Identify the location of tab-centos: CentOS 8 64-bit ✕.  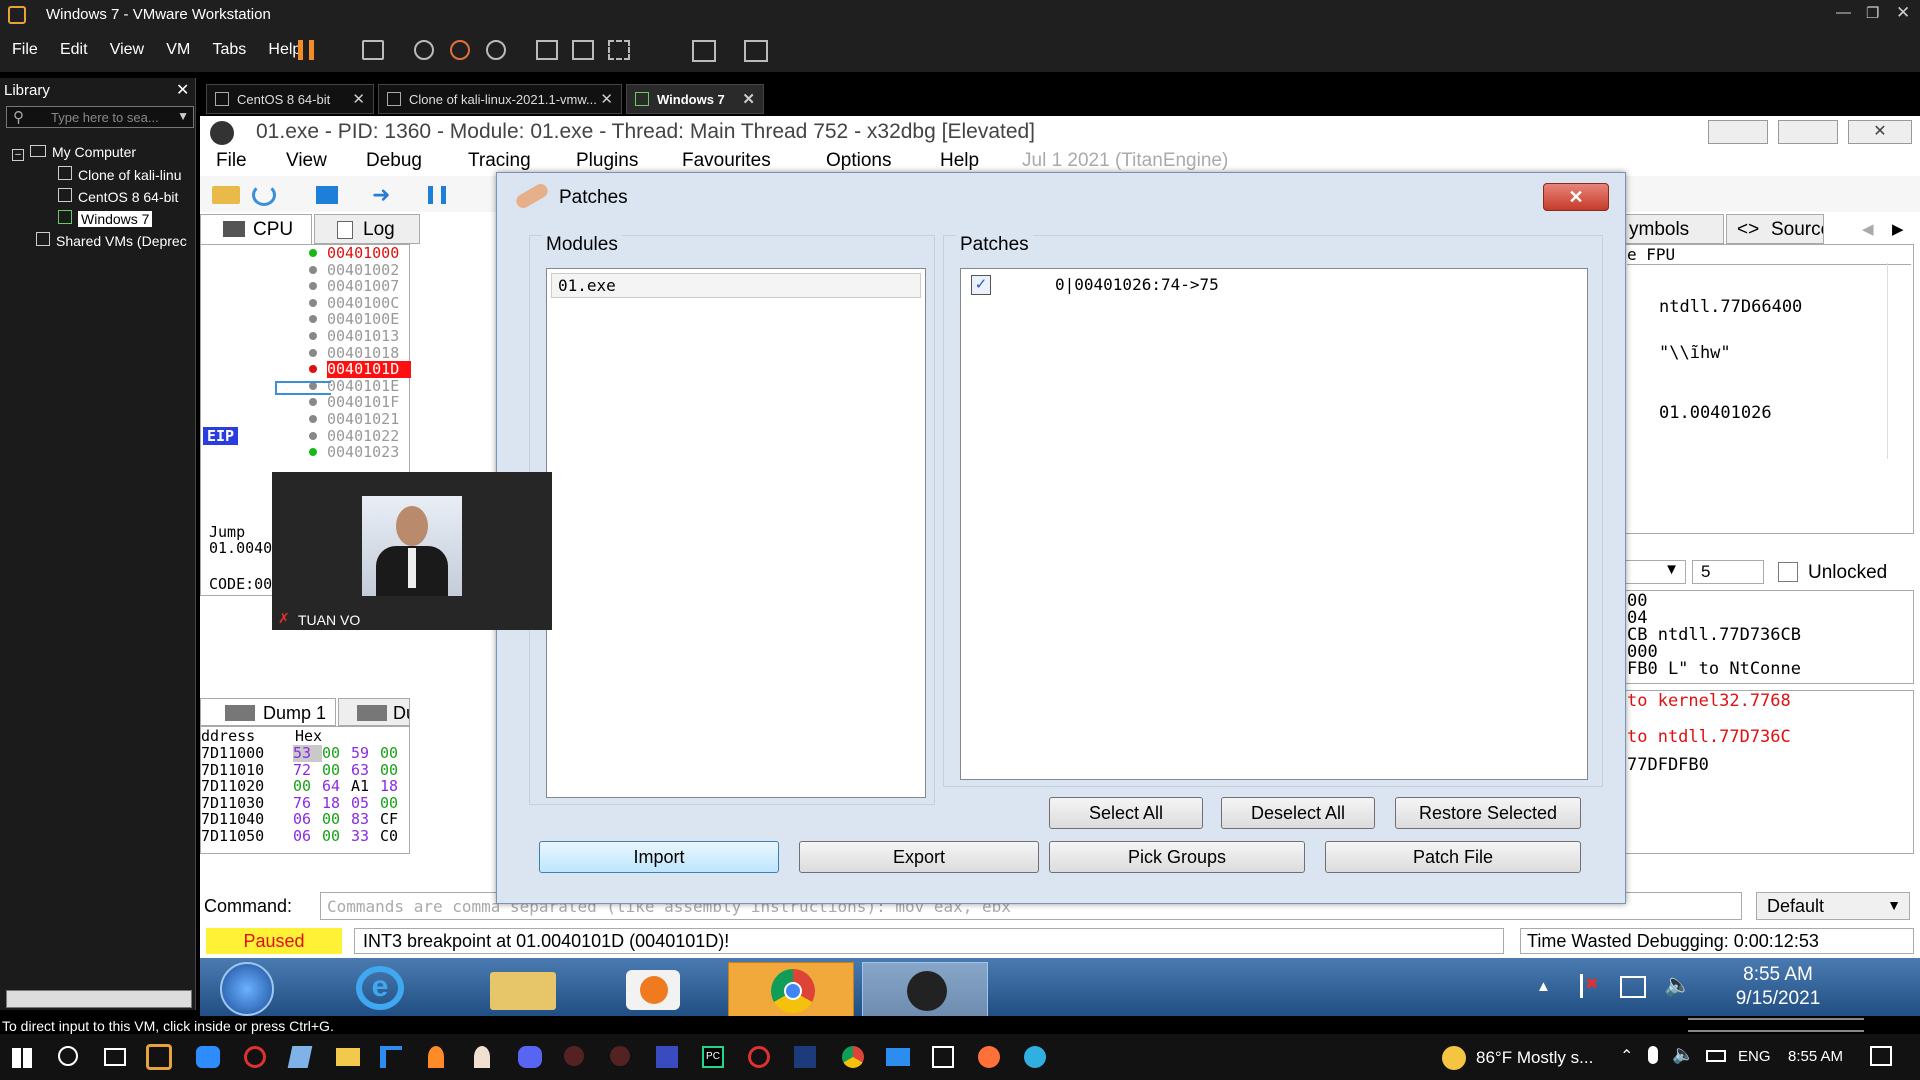
(290, 99).